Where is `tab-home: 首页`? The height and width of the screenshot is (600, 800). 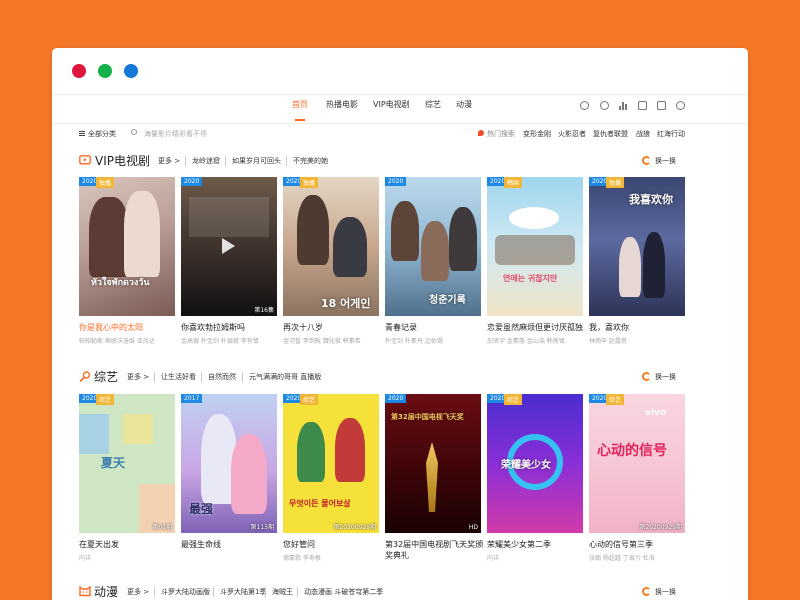 tab-home: 首页 is located at coordinates (300, 110).